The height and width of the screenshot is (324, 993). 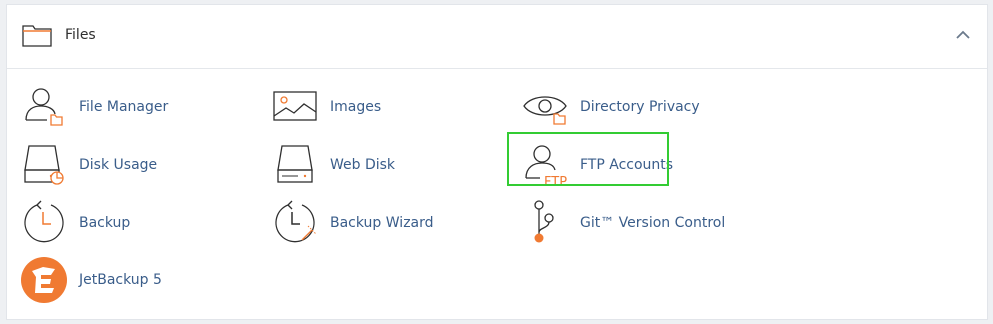 What do you see at coordinates (652, 223) in the screenshot?
I see `item-label: Git™ Version Control` at bounding box center [652, 223].